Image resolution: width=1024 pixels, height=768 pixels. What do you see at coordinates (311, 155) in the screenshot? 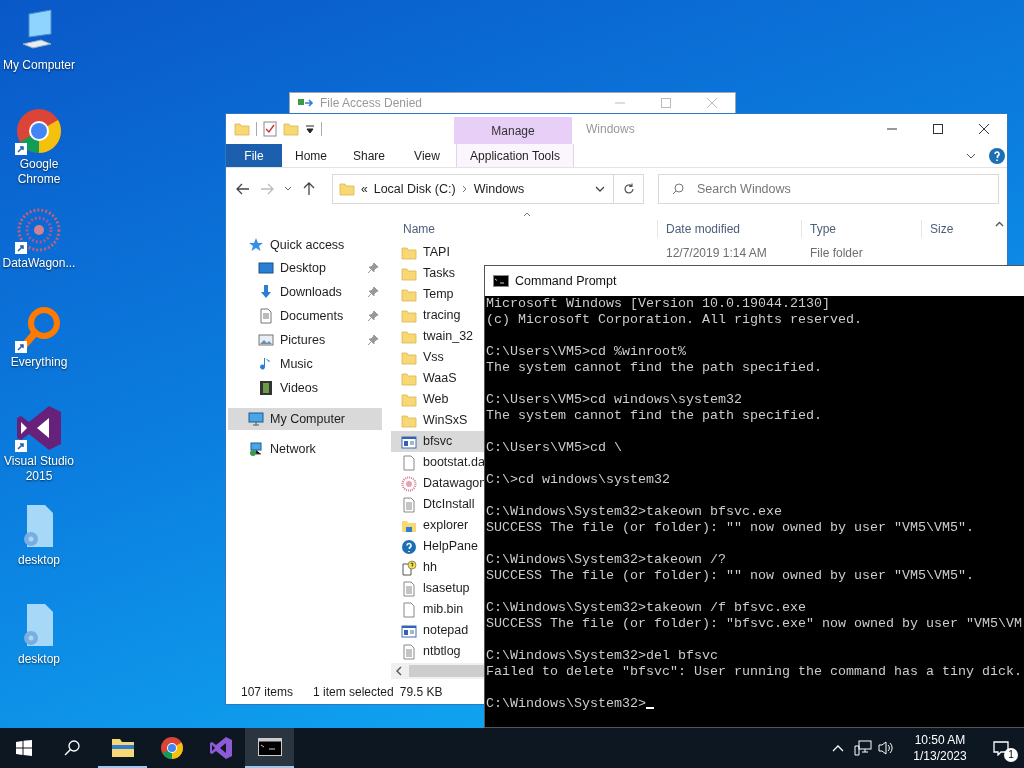
I see `ribbon-tab: Home` at bounding box center [311, 155].